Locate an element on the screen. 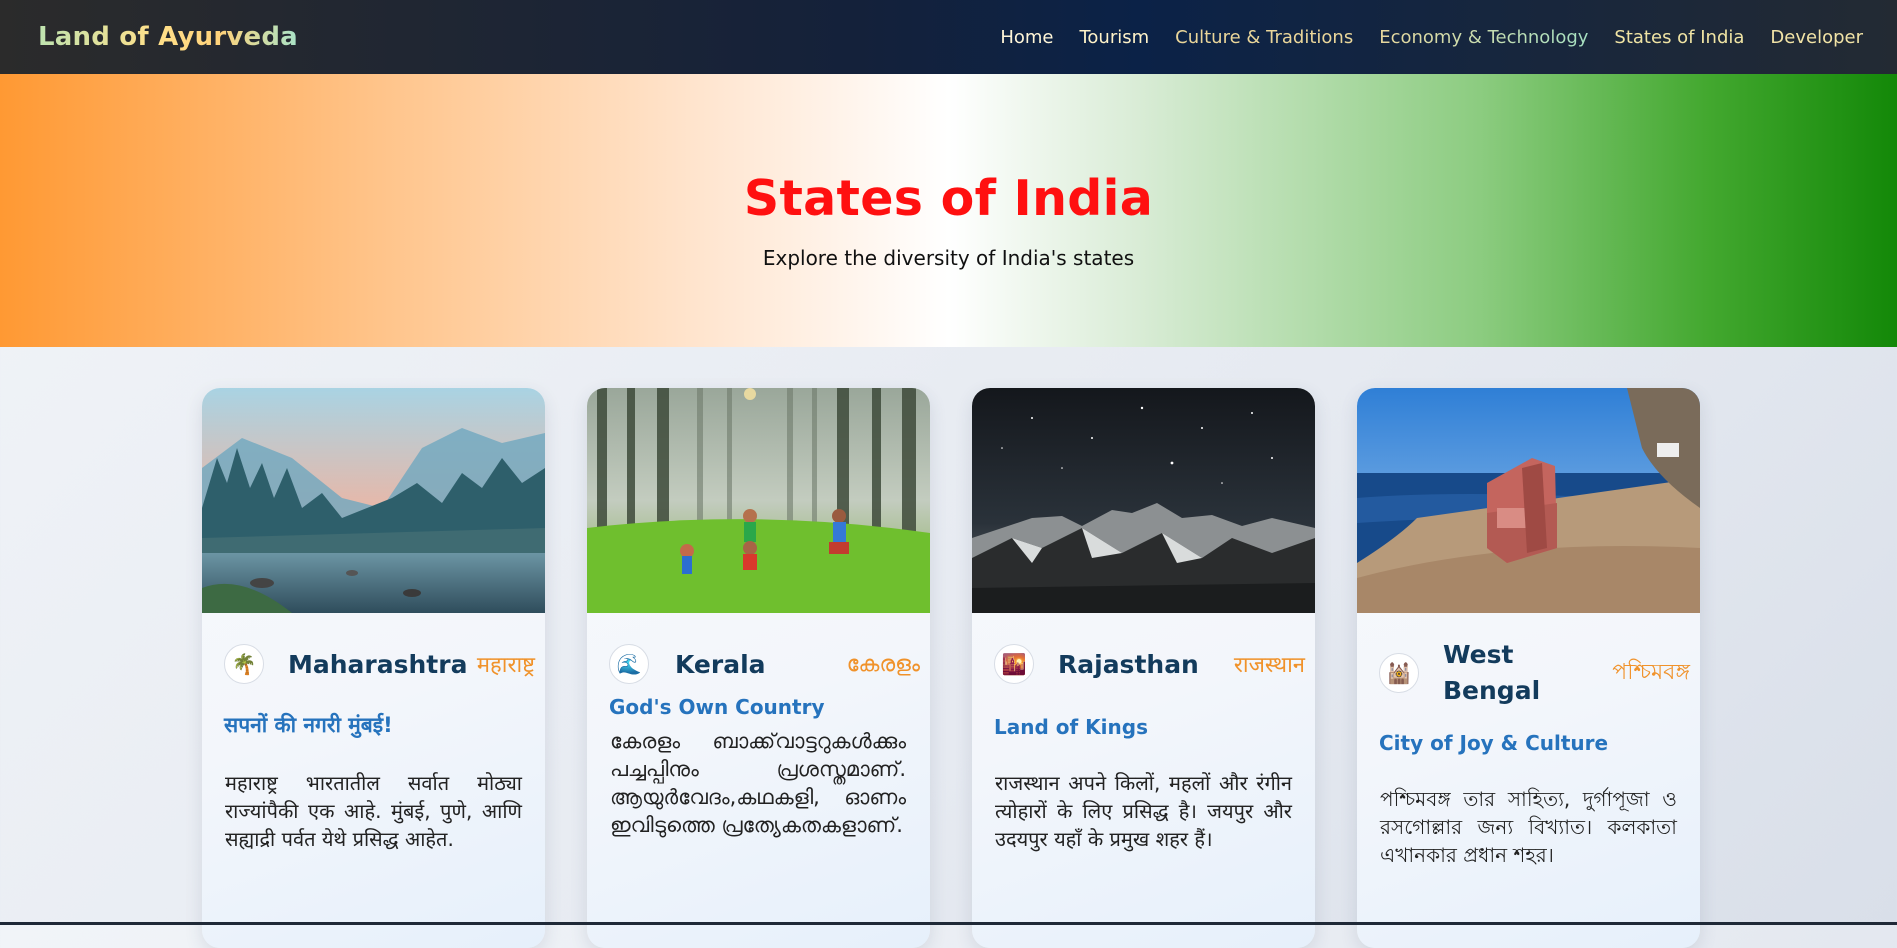 The image size is (1897, 948). nav-link-tourism: Tourism is located at coordinates (1114, 37).